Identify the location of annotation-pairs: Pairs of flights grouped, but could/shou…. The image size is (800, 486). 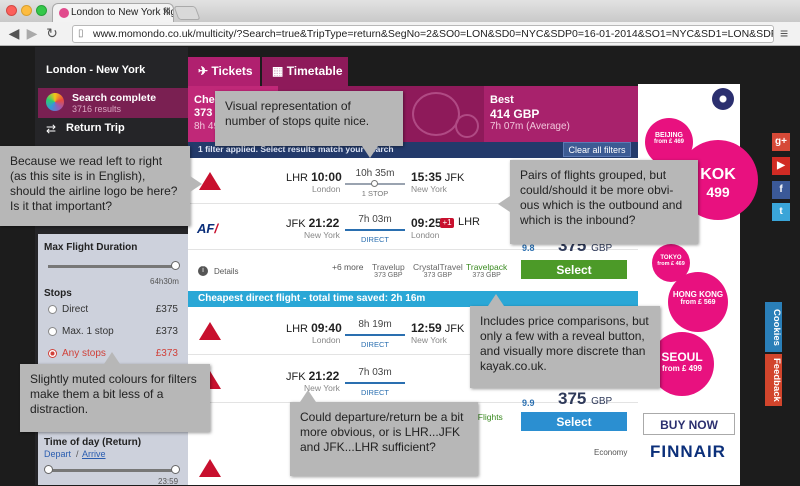
(604, 202).